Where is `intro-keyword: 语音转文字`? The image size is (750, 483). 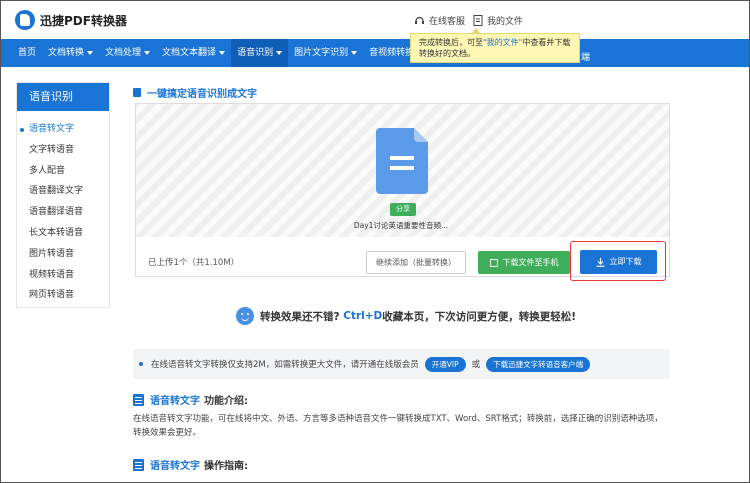
intro-keyword: 语音转文字 is located at coordinates (175, 401).